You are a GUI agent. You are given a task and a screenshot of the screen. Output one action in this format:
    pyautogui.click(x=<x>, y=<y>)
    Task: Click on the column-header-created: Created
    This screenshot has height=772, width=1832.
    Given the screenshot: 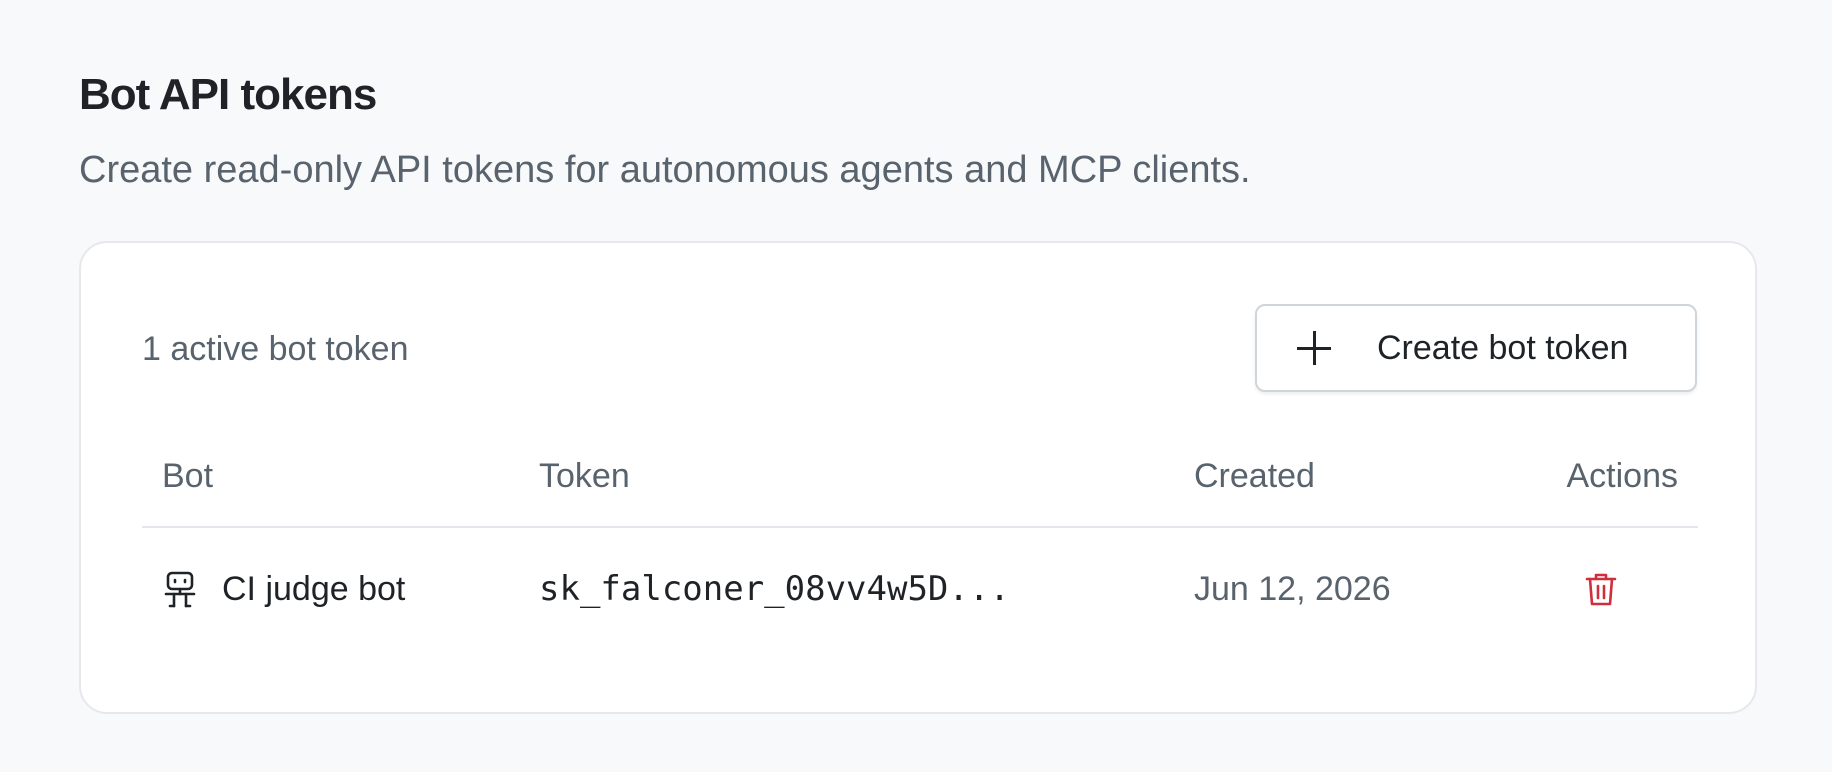 What is the action you would take?
    pyautogui.click(x=1254, y=476)
    